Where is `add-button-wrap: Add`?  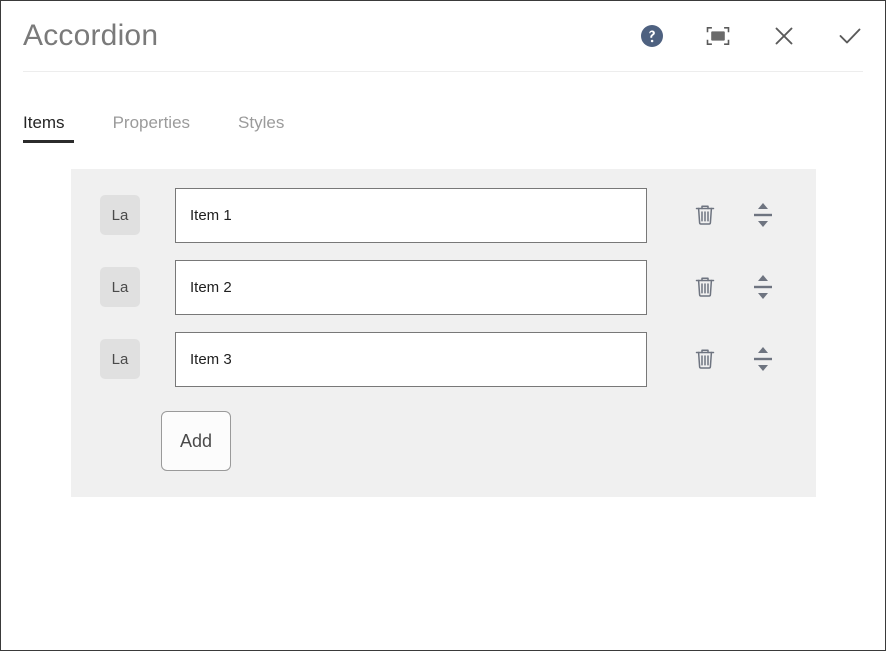
add-button-wrap: Add is located at coordinates (443, 441).